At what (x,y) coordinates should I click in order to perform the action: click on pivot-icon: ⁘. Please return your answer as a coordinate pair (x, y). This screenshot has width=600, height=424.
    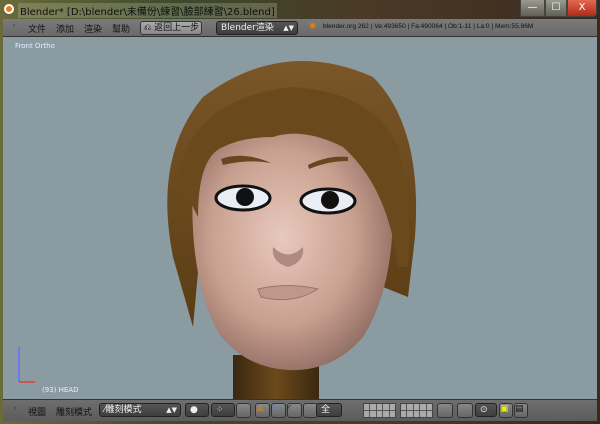
    Looking at the image, I should click on (220, 410).